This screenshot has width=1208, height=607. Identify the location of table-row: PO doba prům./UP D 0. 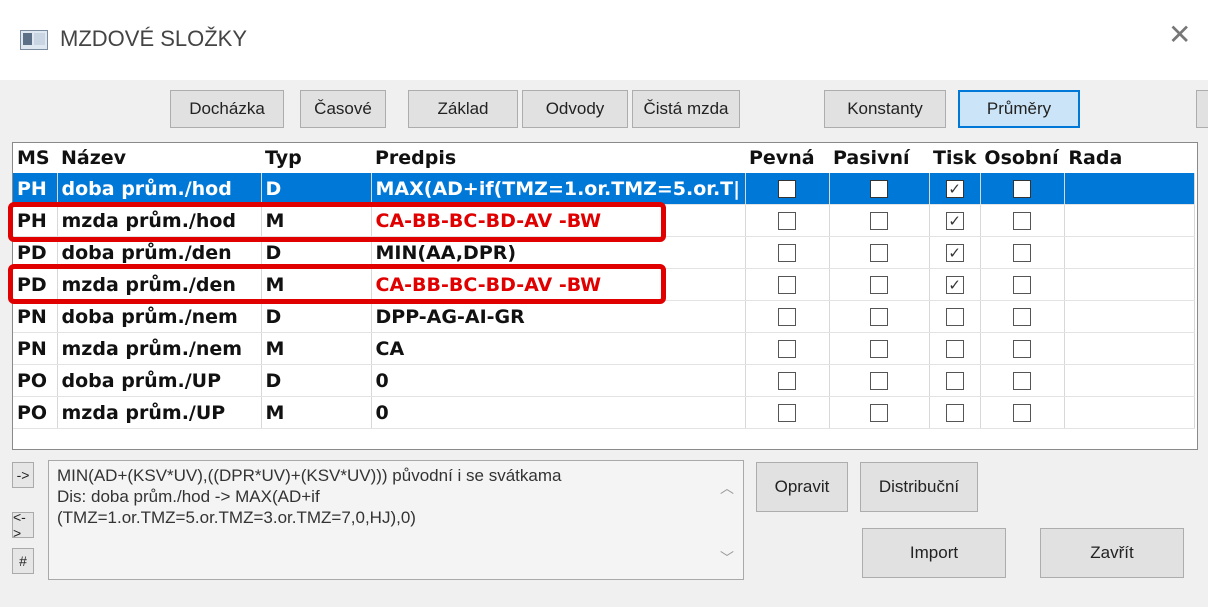
(604, 380).